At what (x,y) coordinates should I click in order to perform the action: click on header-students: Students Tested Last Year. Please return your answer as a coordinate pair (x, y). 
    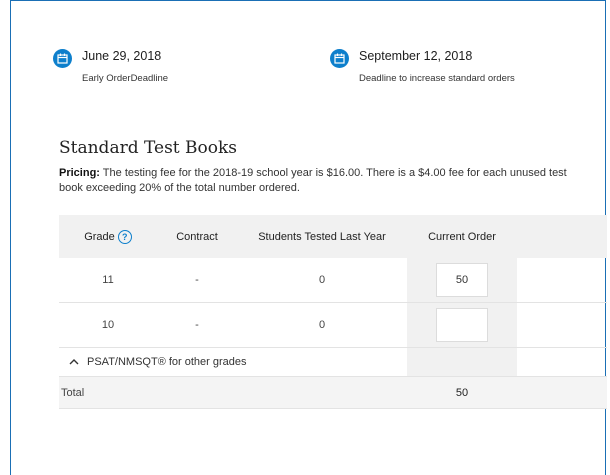
    Looking at the image, I should click on (322, 236).